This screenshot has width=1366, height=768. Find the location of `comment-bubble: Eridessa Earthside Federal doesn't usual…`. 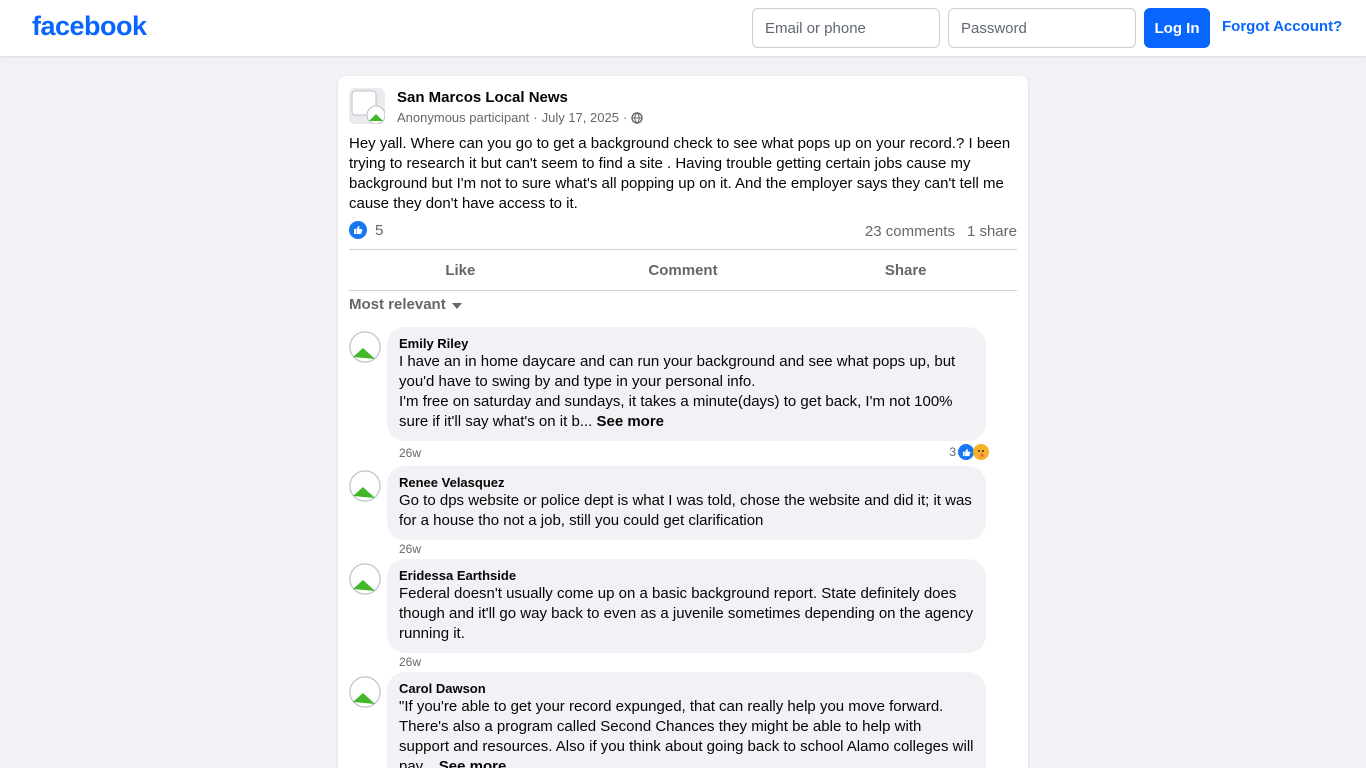

comment-bubble: Eridessa Earthside Federal doesn't usual… is located at coordinates (686, 606).